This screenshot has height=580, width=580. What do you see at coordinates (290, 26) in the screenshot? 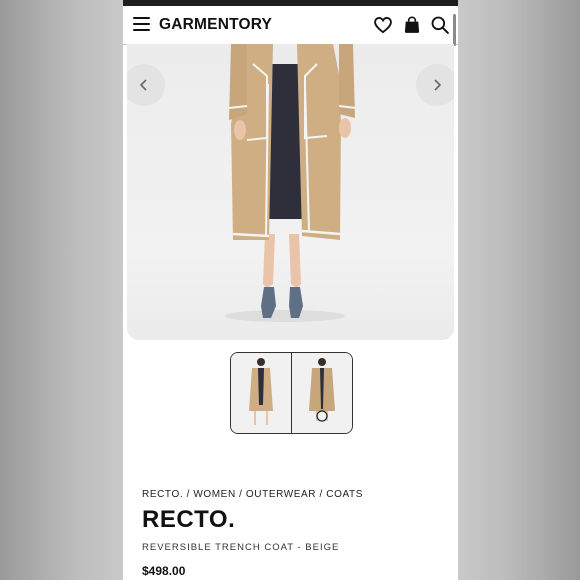
I see `site-header: GARMENTORY` at bounding box center [290, 26].